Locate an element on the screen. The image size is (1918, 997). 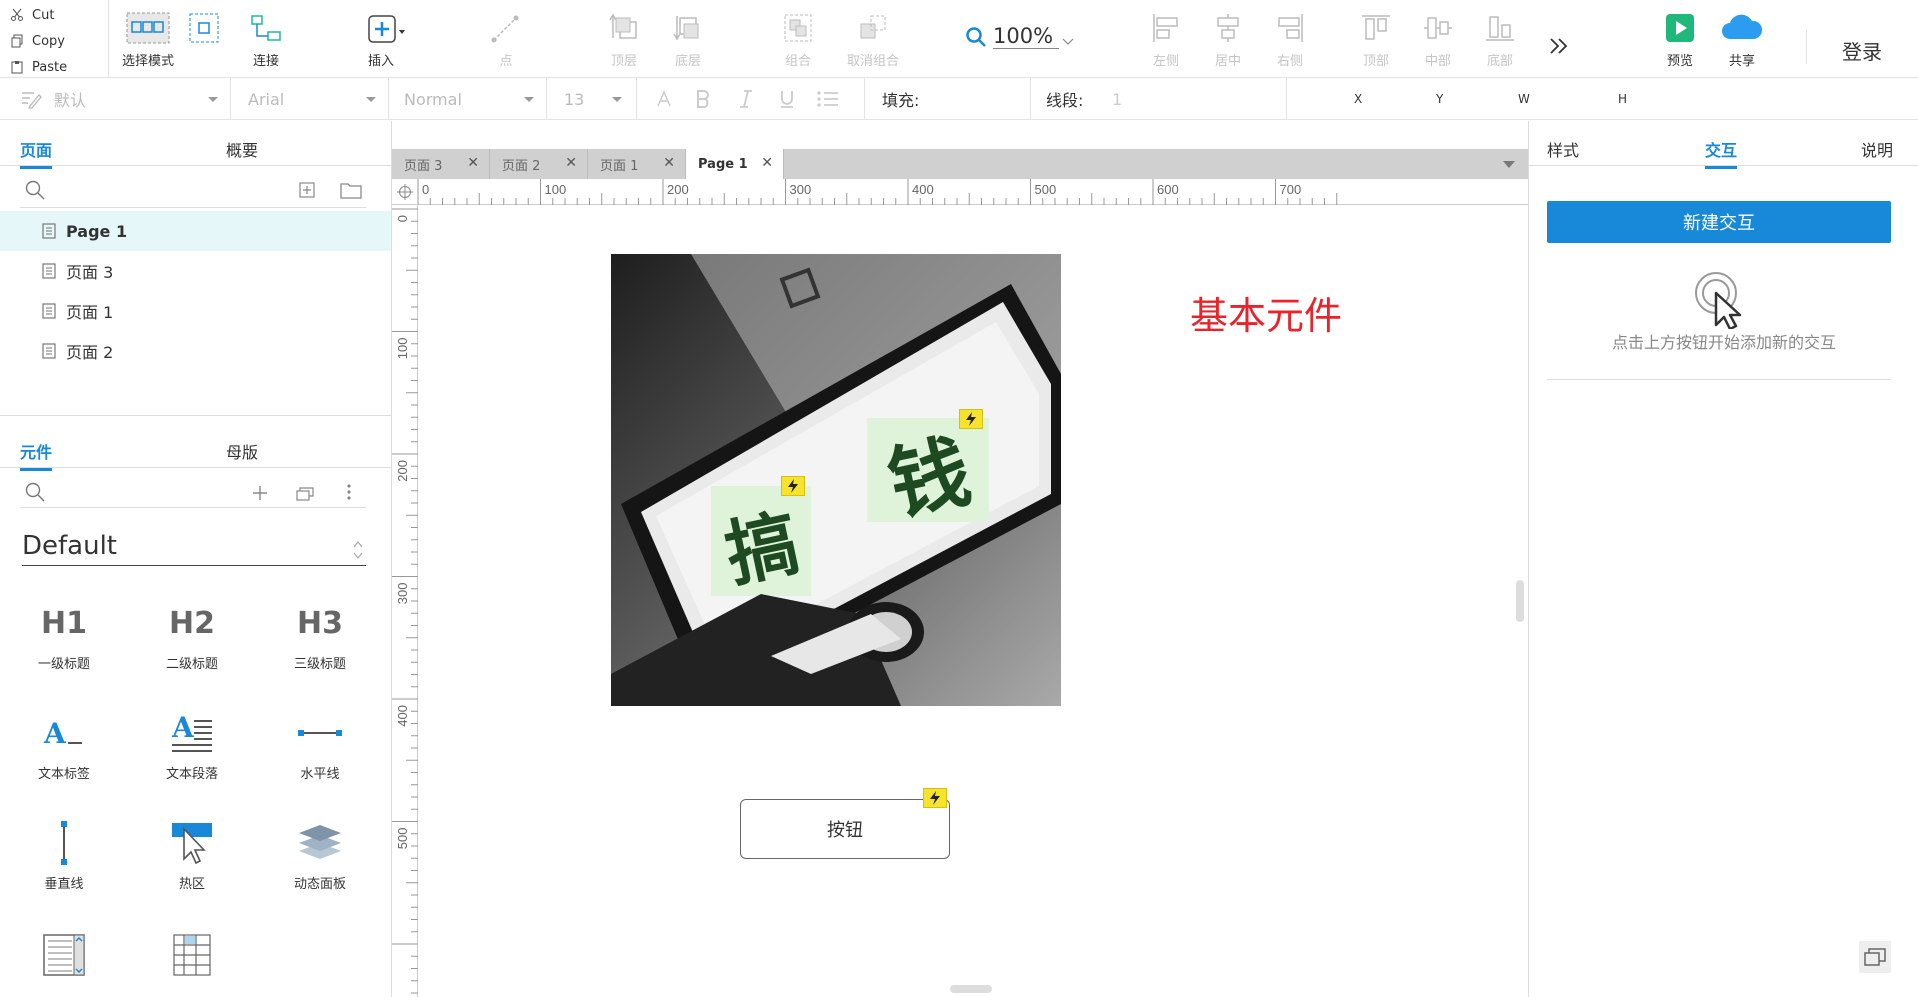
tab-pages: 页面 is located at coordinates (36, 153).